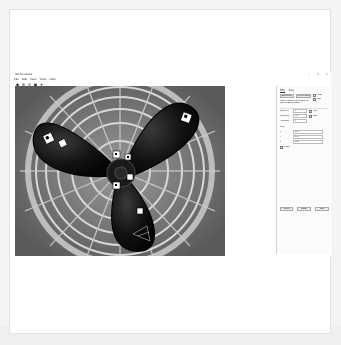  I want to click on panel-tabs: Obj Img, so click(287, 90).